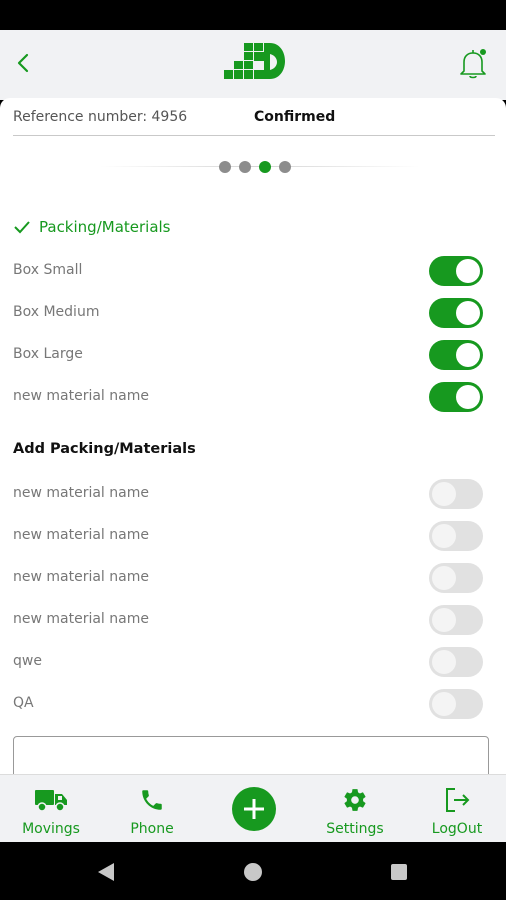 This screenshot has width=506, height=900. I want to click on system-back-button, so click(106, 872).